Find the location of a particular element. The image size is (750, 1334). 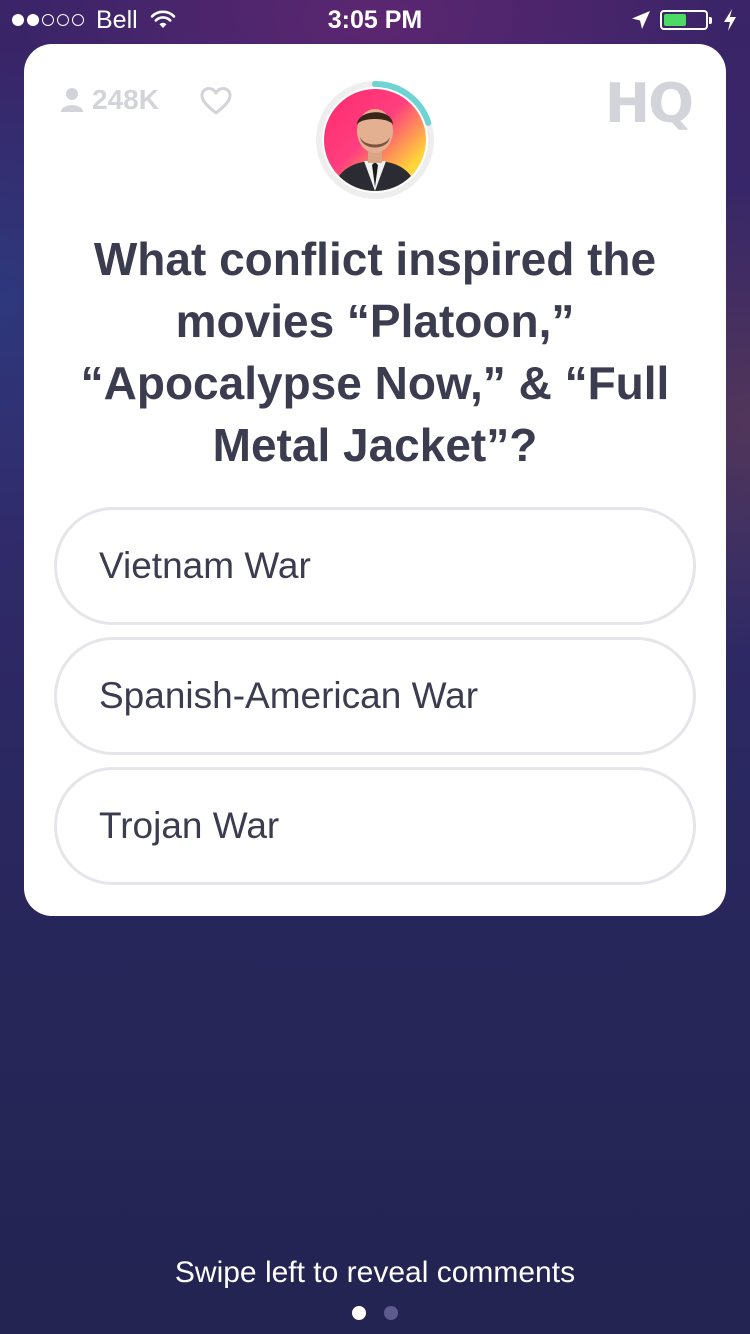

hq-logo: HQ is located at coordinates (649, 103).